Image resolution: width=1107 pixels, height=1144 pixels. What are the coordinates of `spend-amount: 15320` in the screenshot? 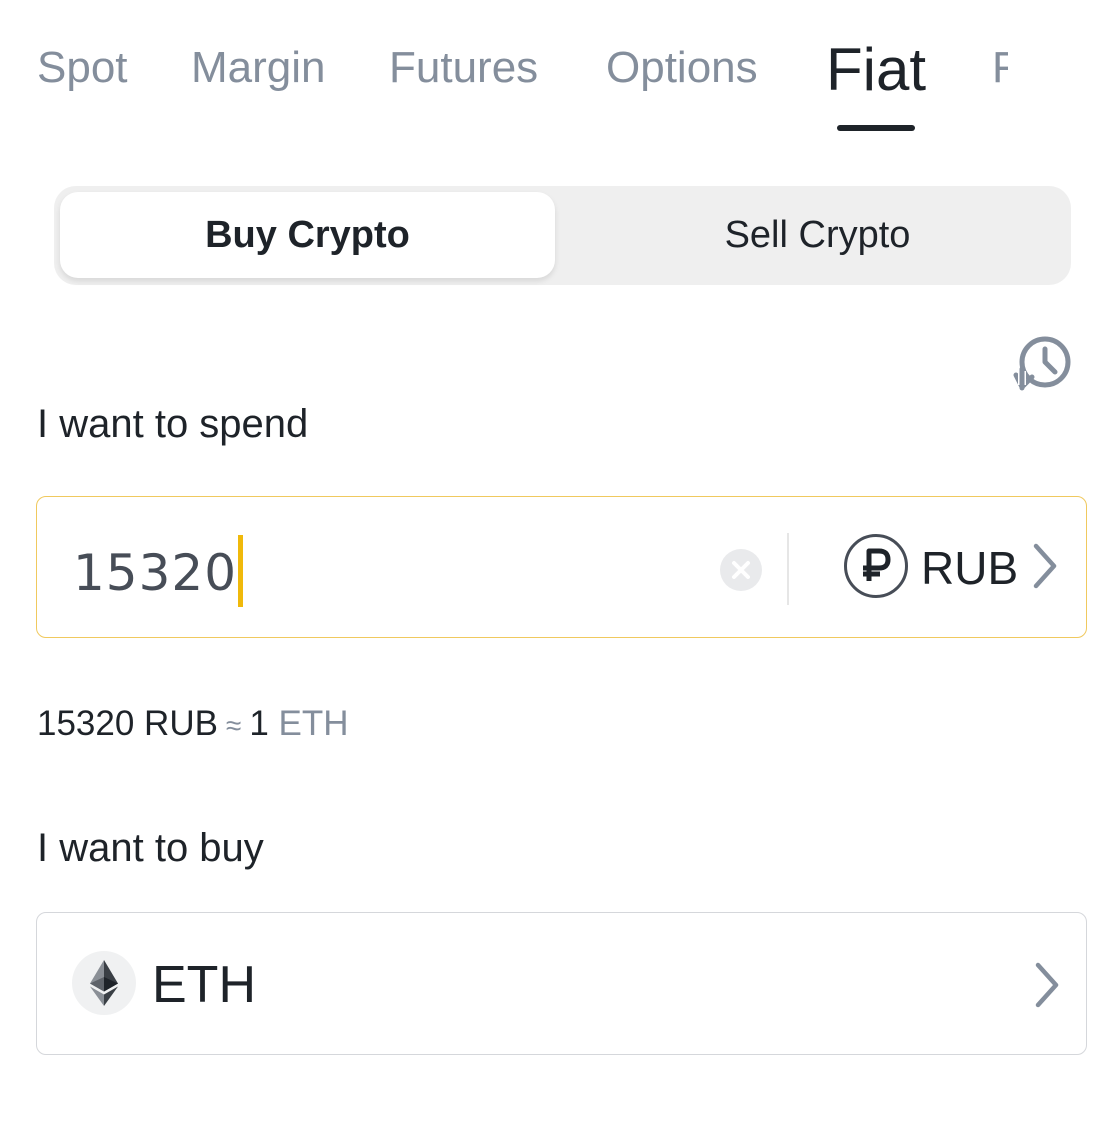 It's located at (158, 572).